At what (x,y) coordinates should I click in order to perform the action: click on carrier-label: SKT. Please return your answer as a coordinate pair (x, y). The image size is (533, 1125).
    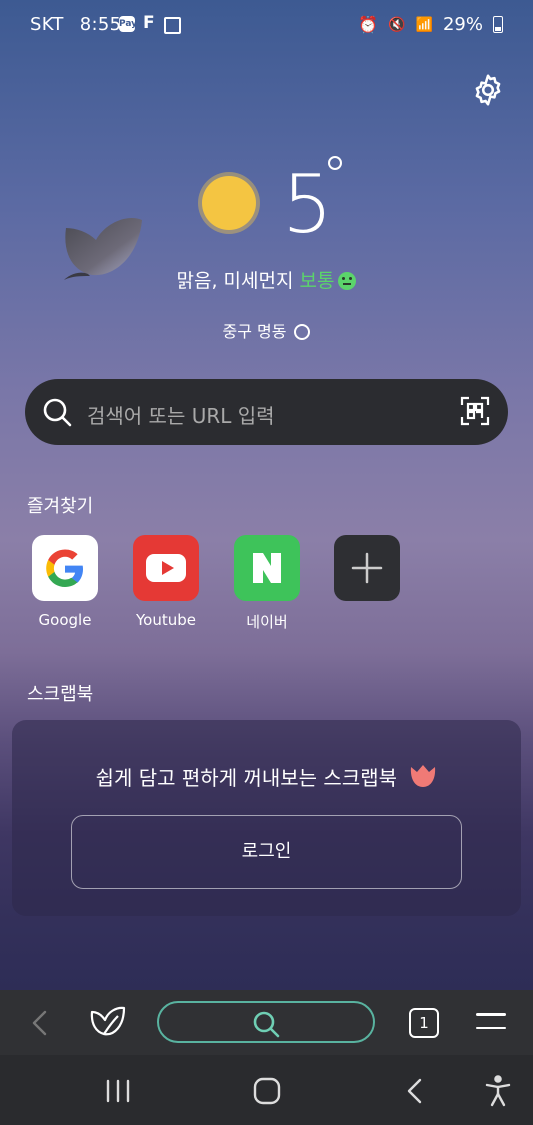
    Looking at the image, I should click on (47, 24).